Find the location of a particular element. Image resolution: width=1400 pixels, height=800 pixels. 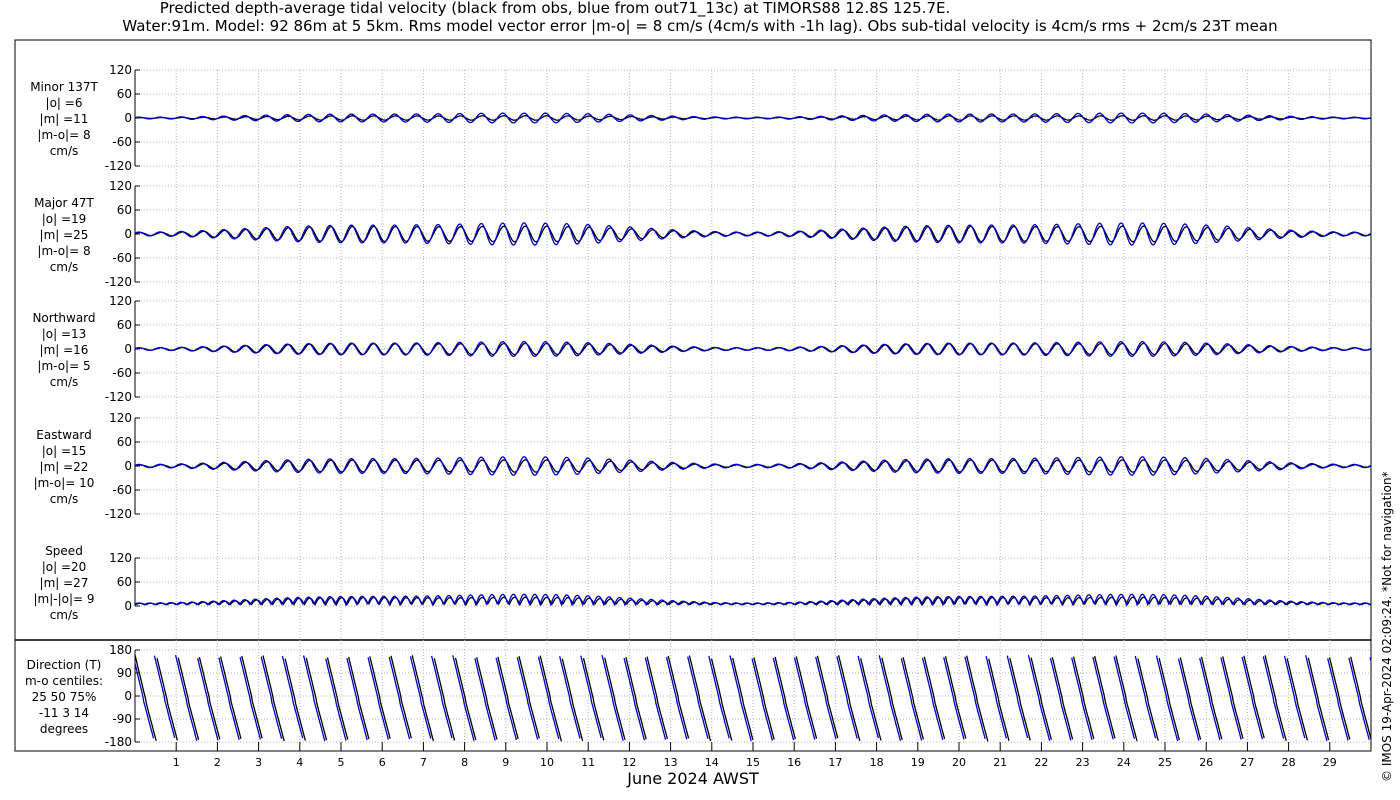

y-tick-label: 90 is located at coordinates (124, 673).